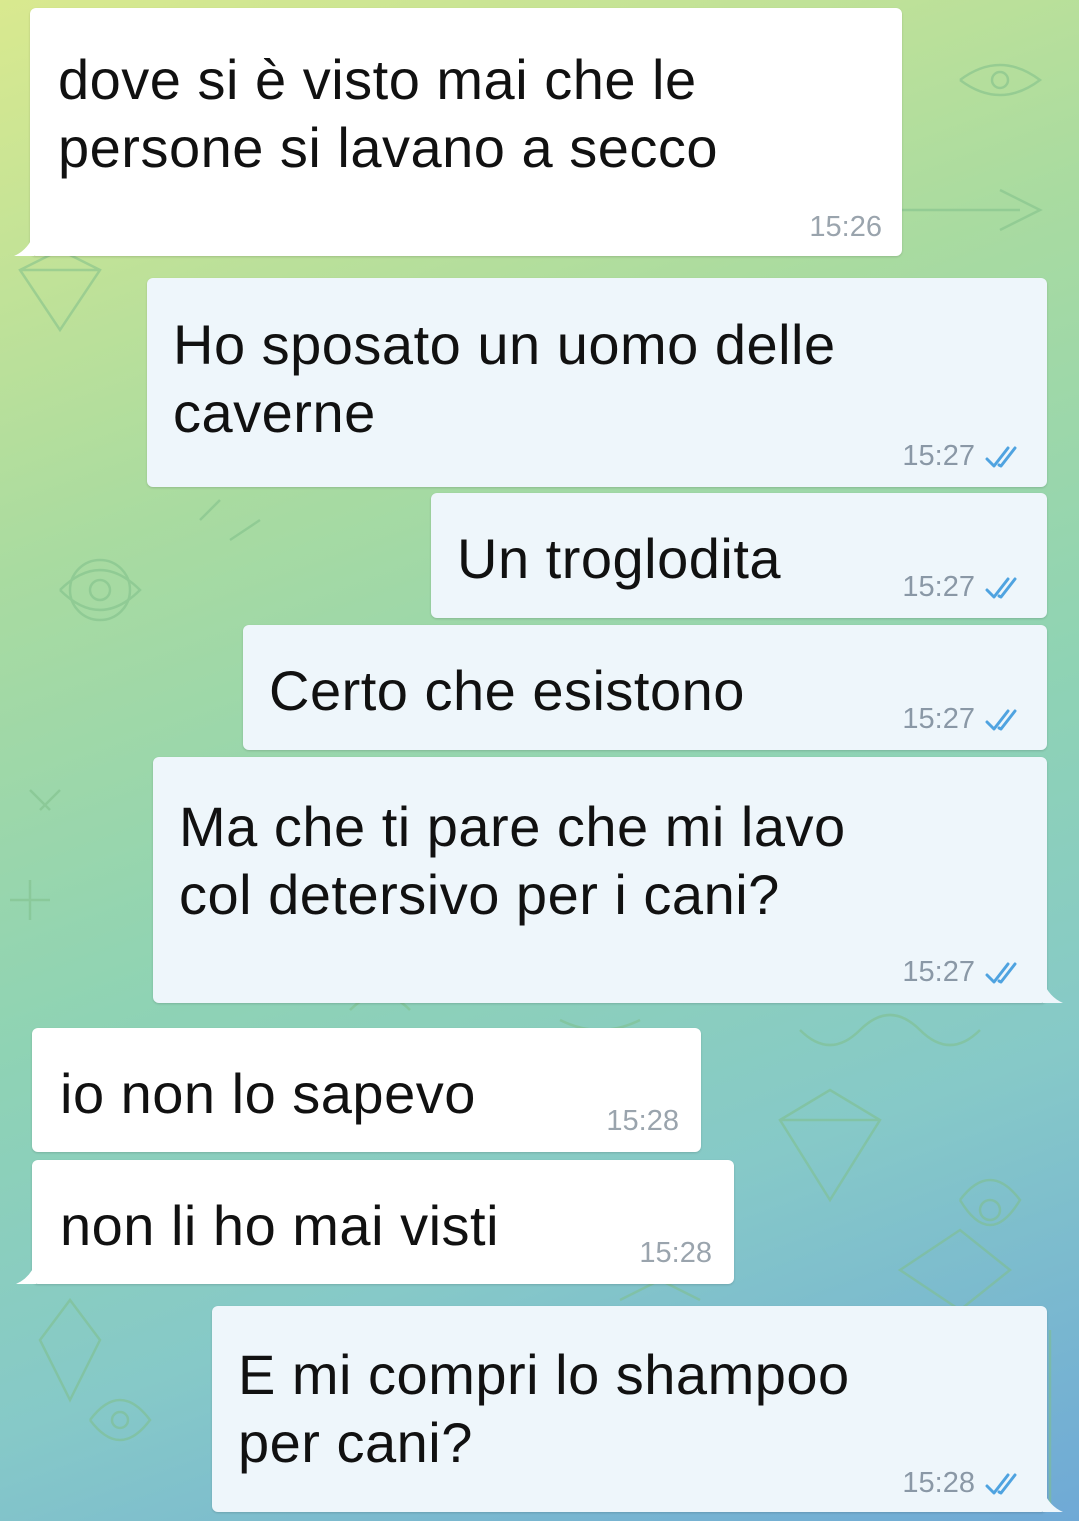  I want to click on message-text: Ho sposato un uomo delle caverne, so click(504, 378).